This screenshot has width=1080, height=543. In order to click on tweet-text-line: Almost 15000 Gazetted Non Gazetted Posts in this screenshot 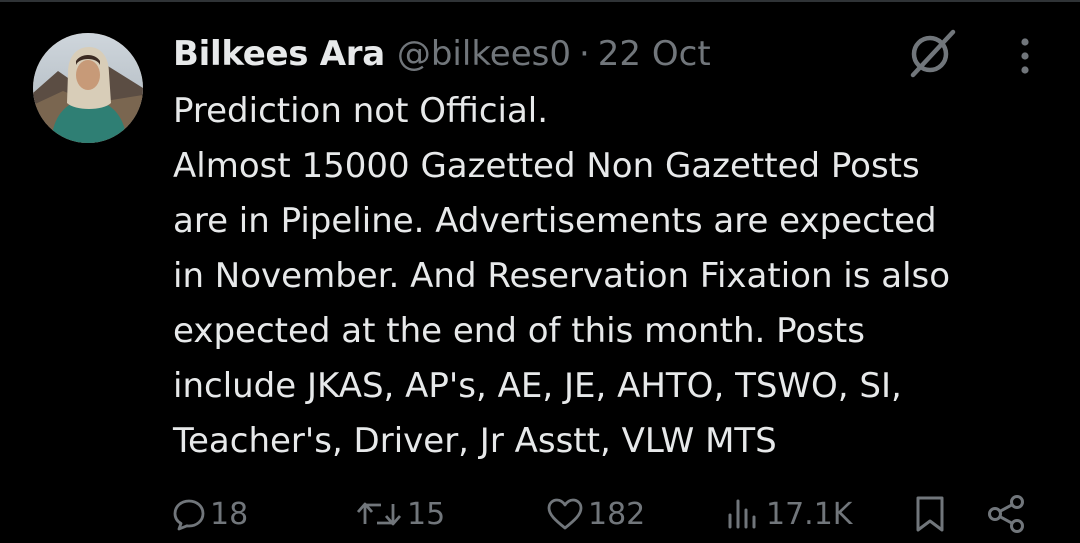, I will do `click(546, 166)`.